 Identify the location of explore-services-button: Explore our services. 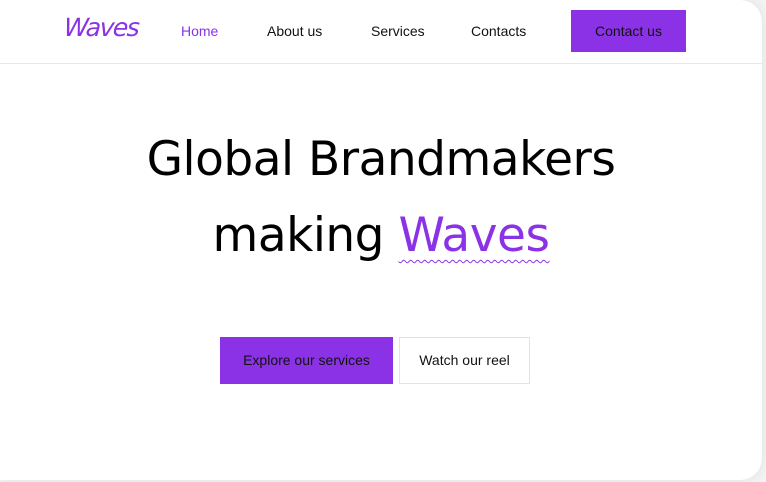
(306, 360).